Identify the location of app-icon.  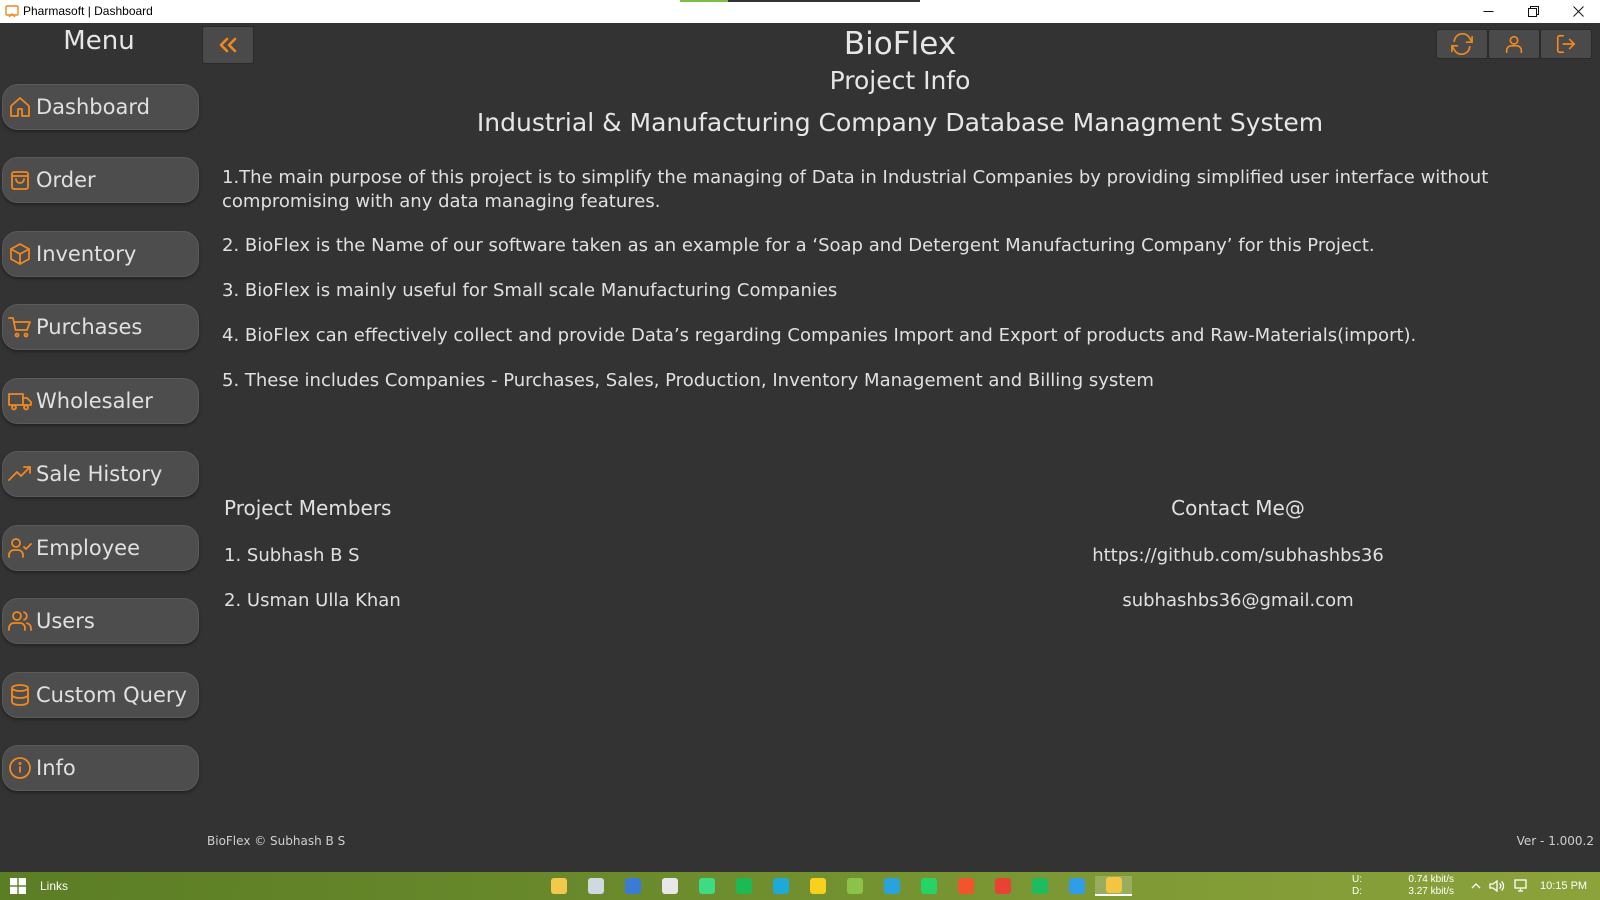
(12, 11).